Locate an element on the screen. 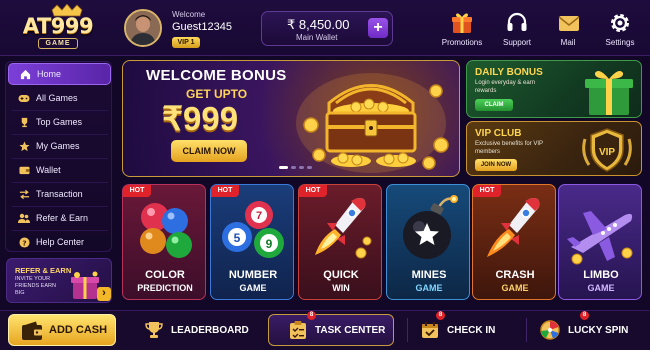  sidebar-item-all-games: All Games is located at coordinates (59, 98).